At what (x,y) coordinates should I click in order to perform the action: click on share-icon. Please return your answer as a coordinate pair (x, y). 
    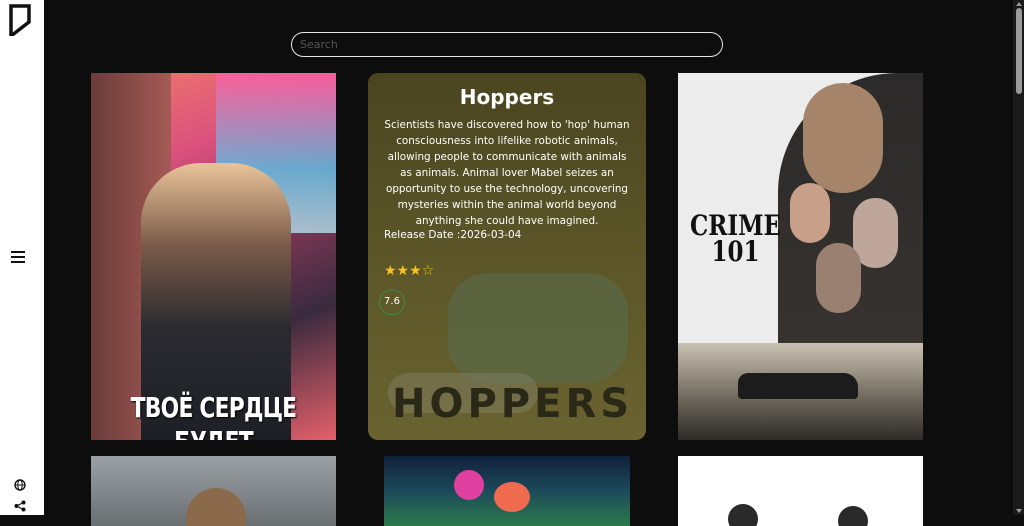
    Looking at the image, I should click on (20, 506).